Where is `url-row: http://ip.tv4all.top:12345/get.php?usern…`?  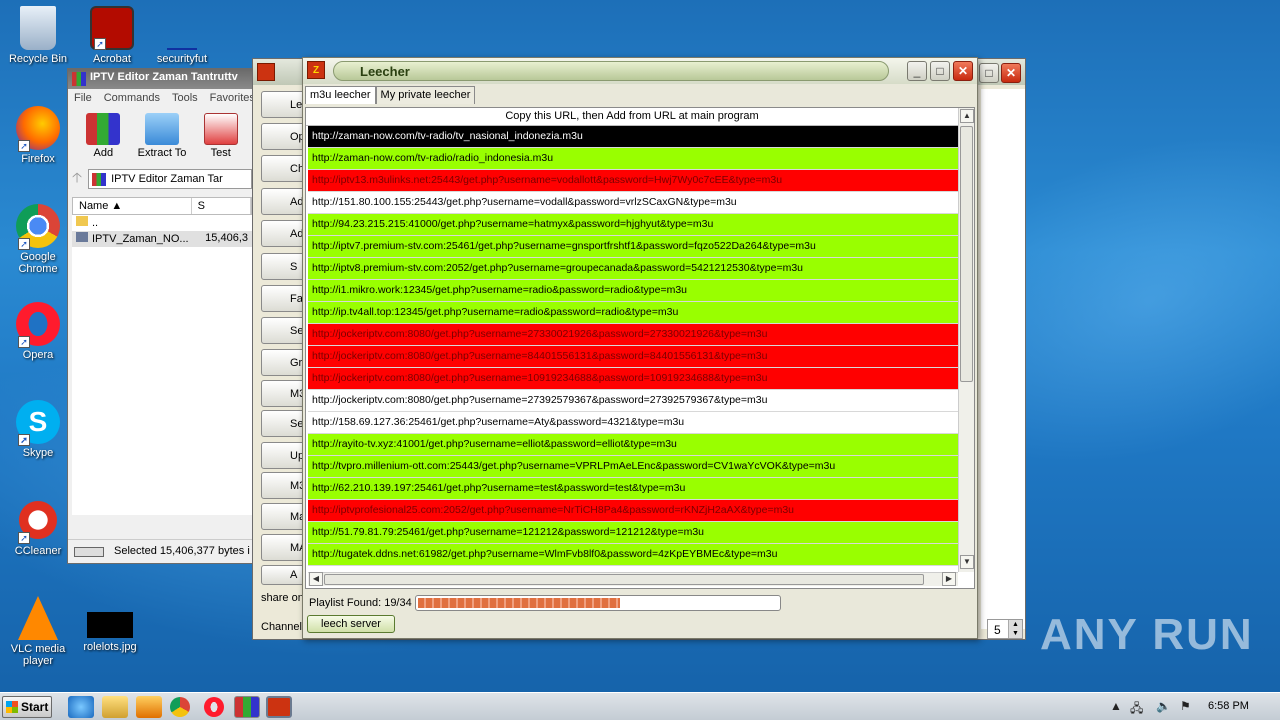
url-row: http://ip.tv4all.top:12345/get.php?usern… is located at coordinates (633, 313).